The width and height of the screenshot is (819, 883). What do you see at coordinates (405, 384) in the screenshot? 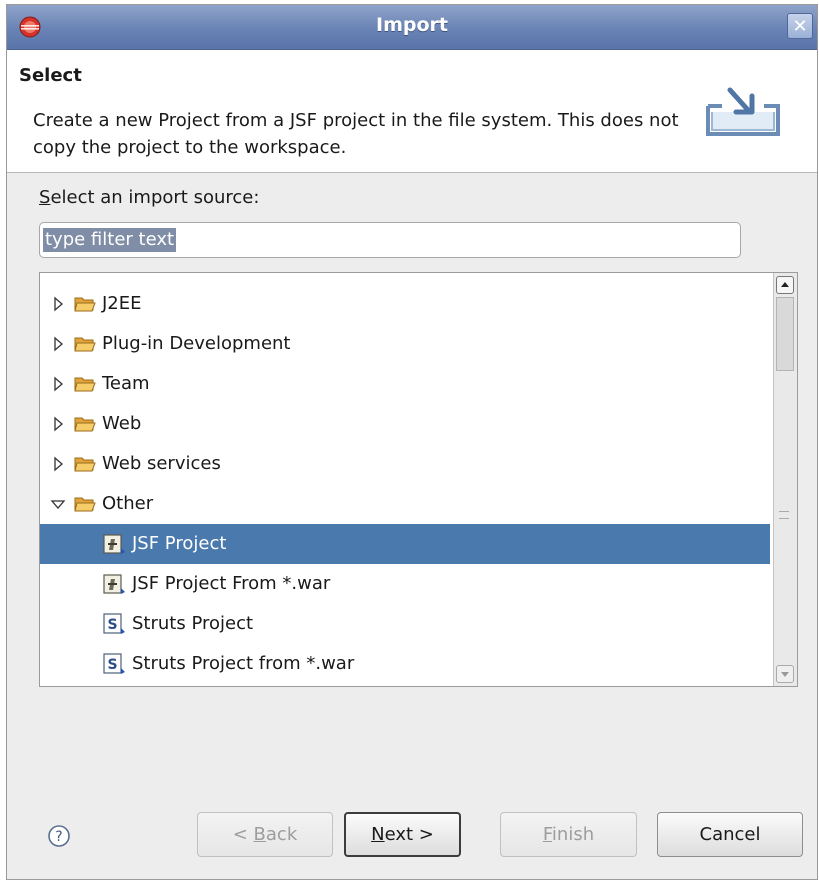
I see `tree-item-team: Team` at bounding box center [405, 384].